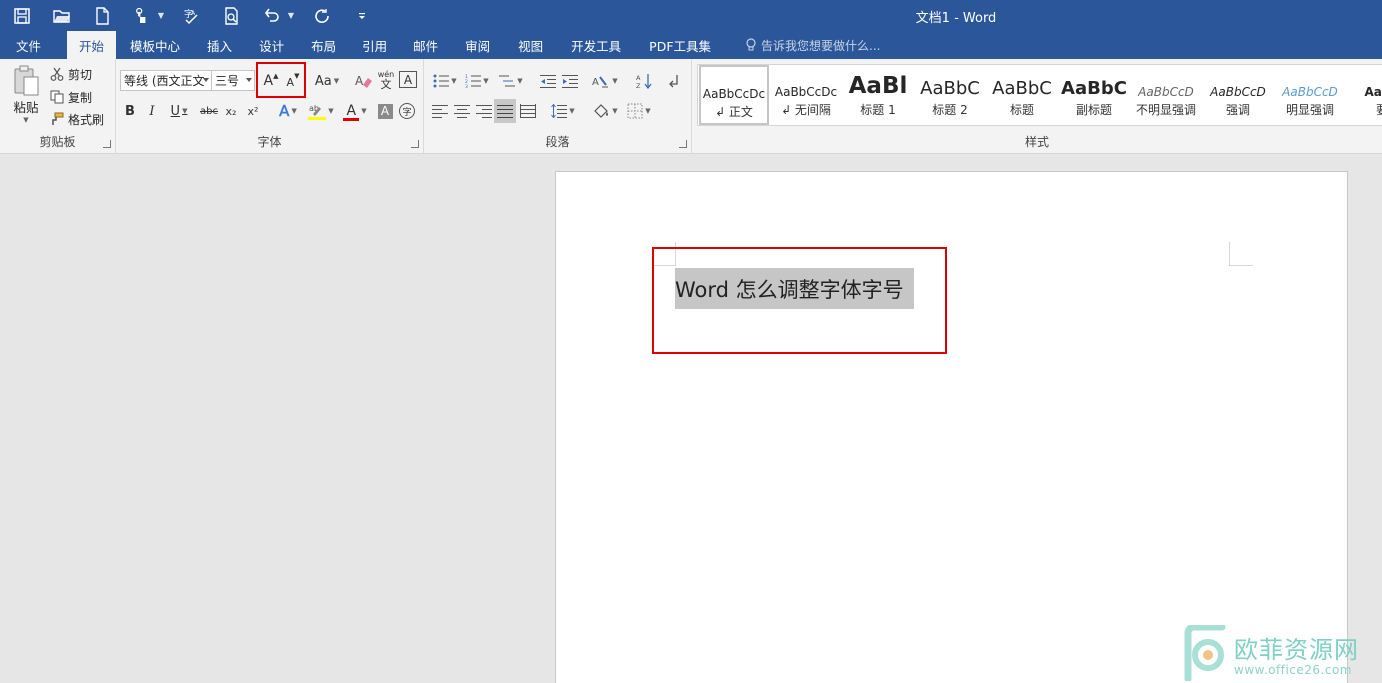 This screenshot has height=683, width=1382. Describe the element at coordinates (227, 81) in the screenshot. I see `font-size-value: 三号` at that location.